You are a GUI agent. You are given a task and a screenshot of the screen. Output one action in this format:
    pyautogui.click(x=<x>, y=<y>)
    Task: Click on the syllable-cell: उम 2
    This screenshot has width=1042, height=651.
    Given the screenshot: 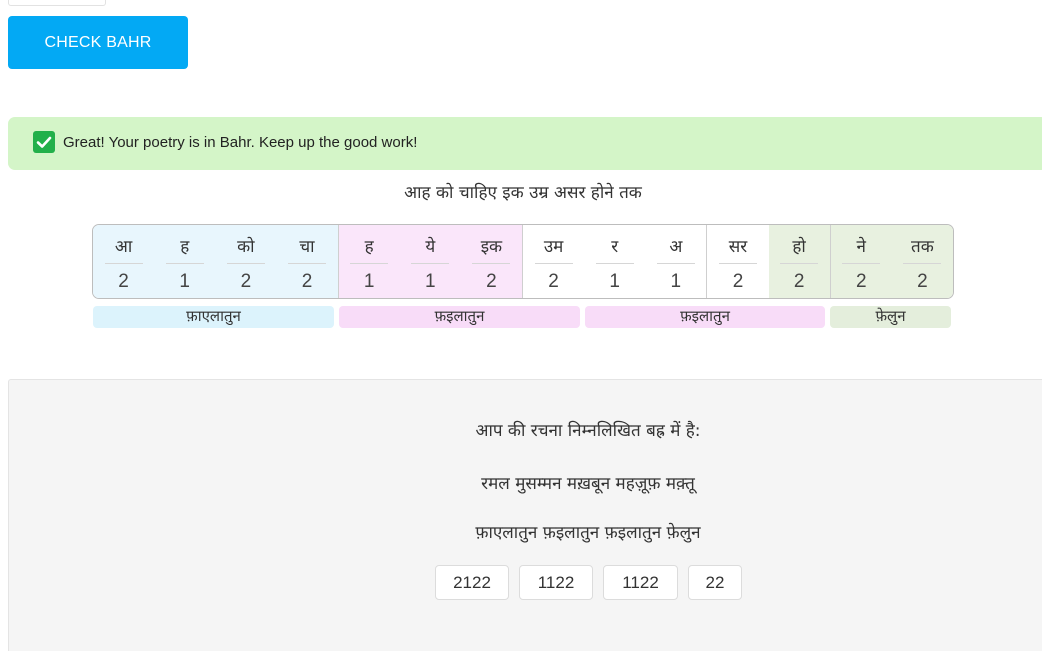 What is the action you would take?
    pyautogui.click(x=553, y=261)
    